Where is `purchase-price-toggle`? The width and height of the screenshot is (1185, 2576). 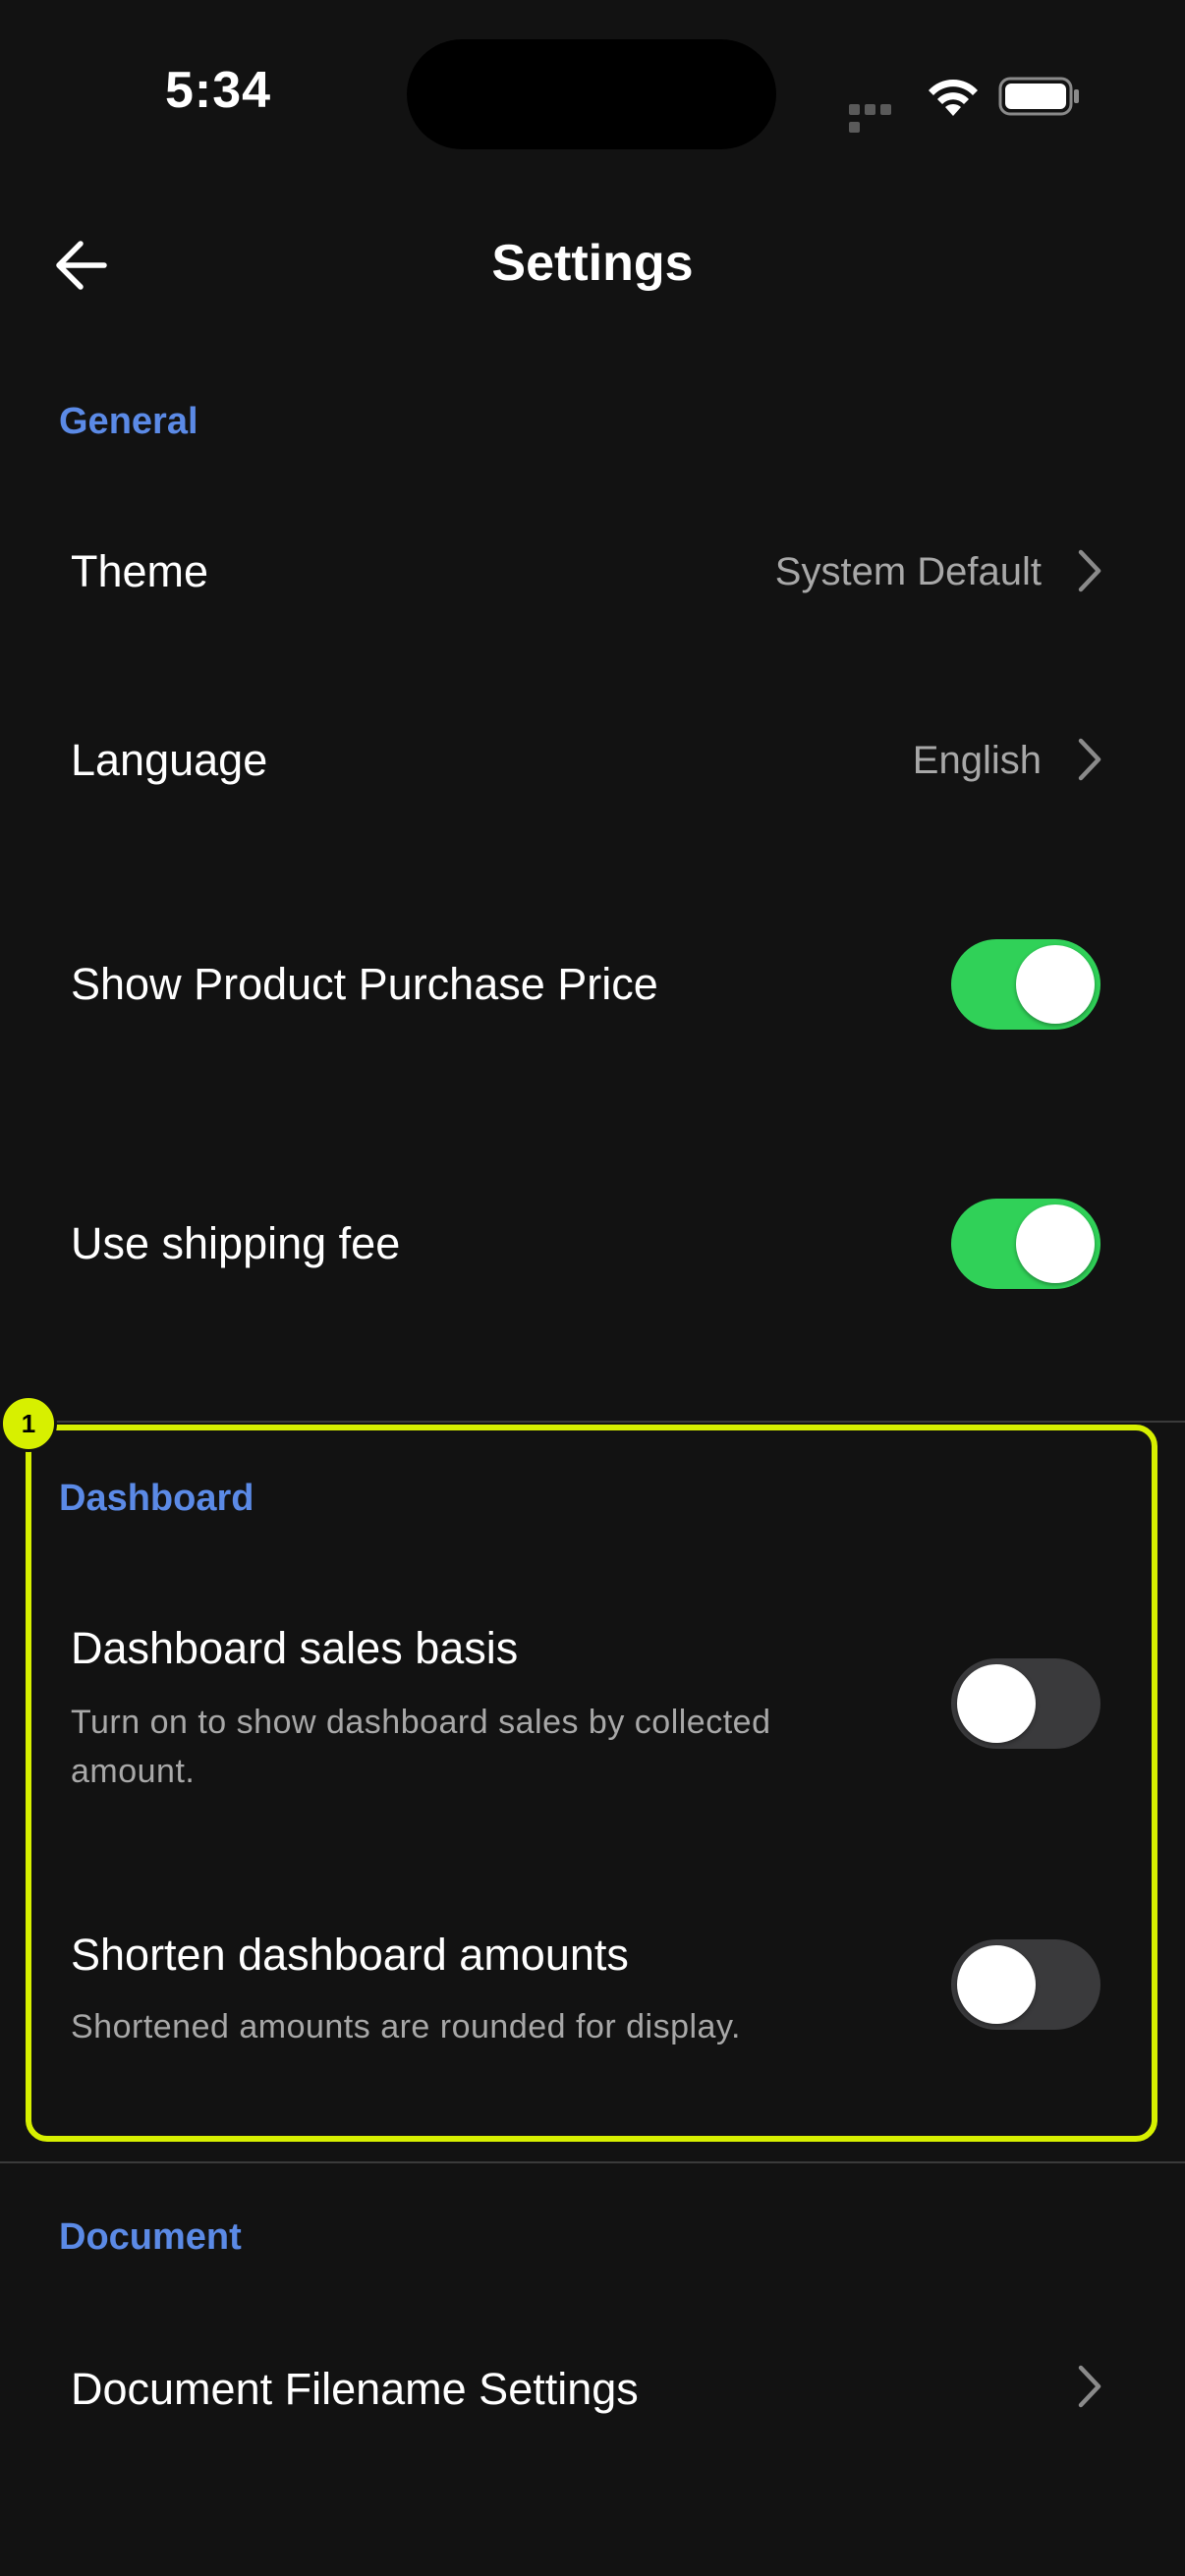 purchase-price-toggle is located at coordinates (1026, 984).